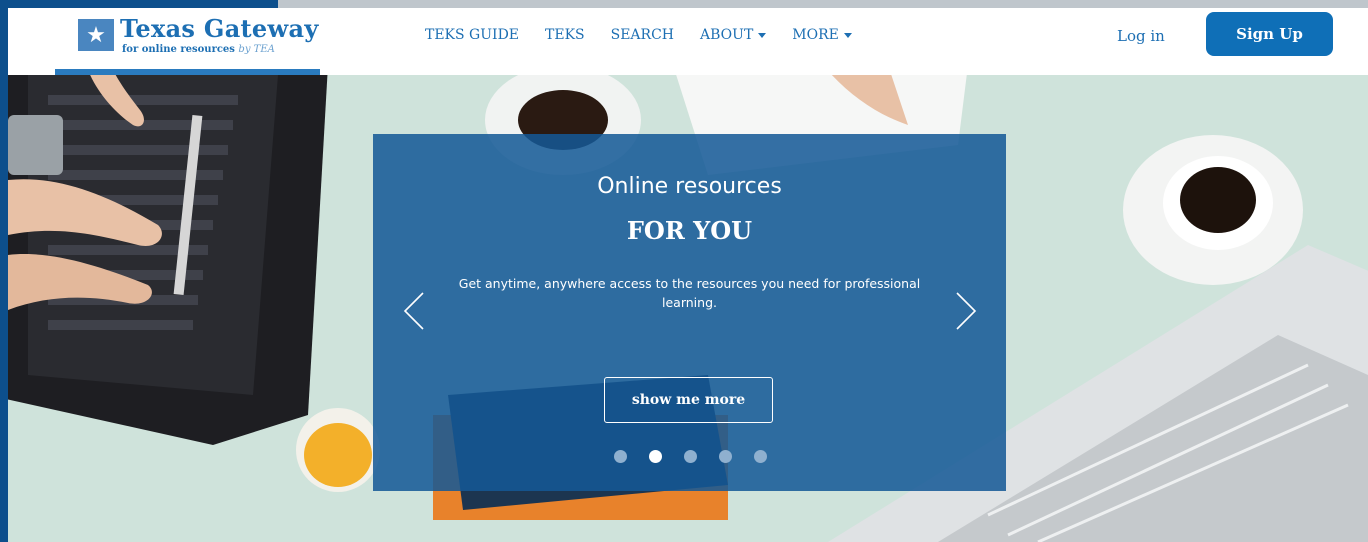  I want to click on nav-about-dropdown: ABOUT, so click(733, 35).